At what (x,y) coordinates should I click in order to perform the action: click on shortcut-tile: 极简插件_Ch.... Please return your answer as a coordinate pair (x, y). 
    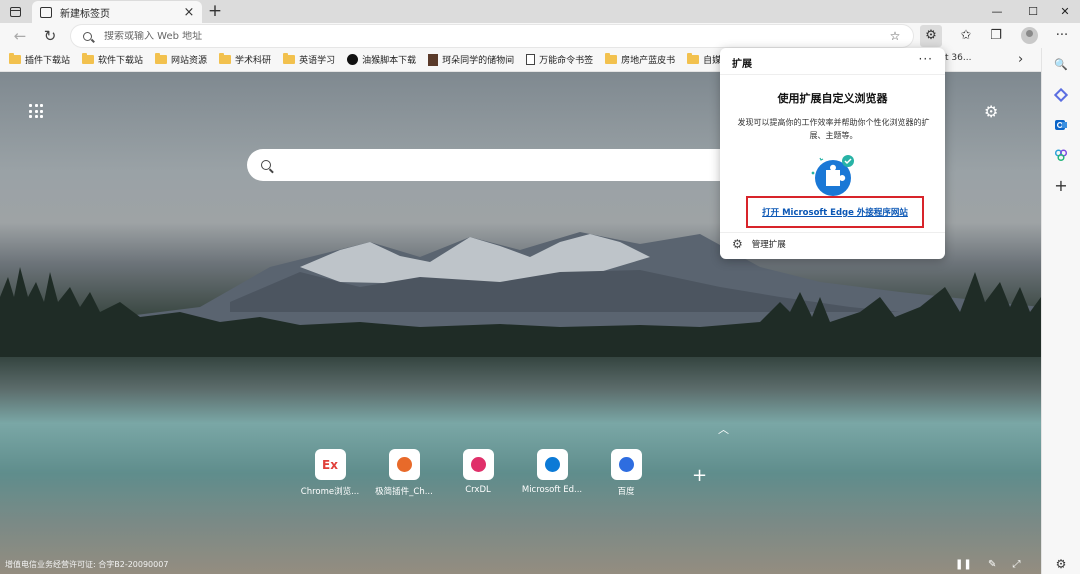
    Looking at the image, I should click on (404, 473).